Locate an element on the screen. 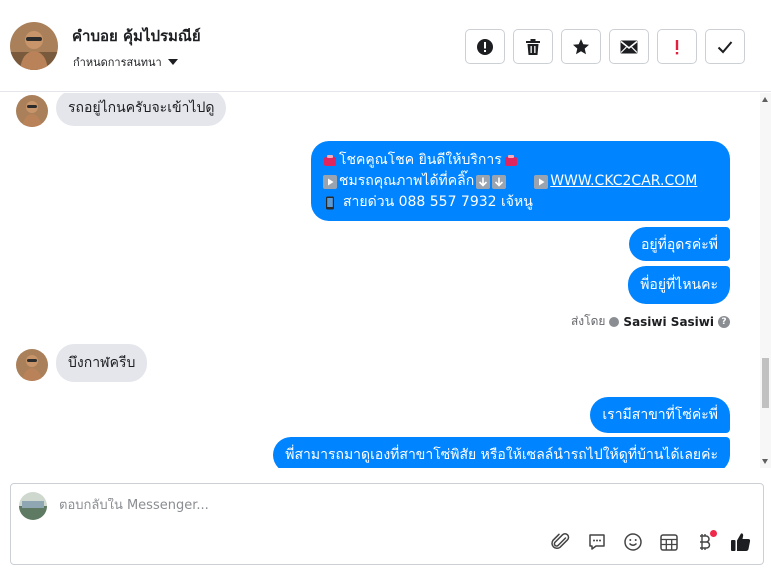  reply-composer is located at coordinates (387, 524).